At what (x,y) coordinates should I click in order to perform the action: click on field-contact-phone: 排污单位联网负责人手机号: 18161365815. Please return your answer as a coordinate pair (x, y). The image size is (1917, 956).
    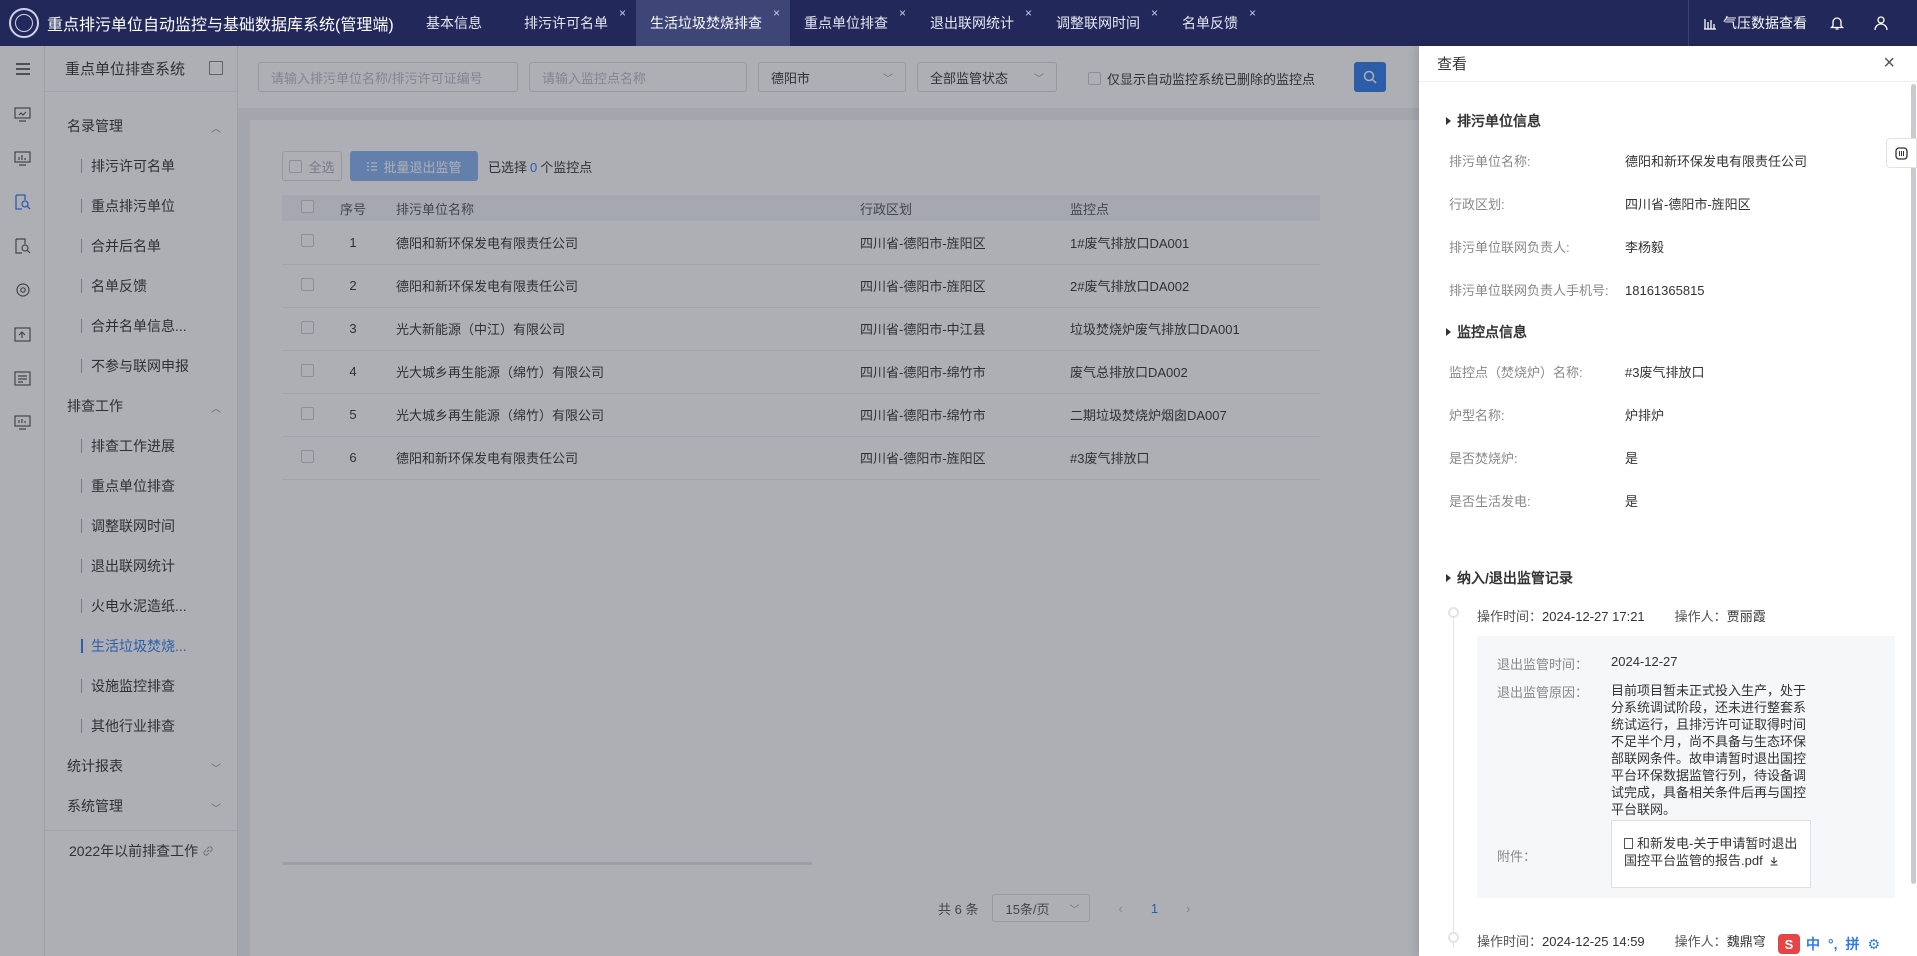
    Looking at the image, I should click on (1577, 290).